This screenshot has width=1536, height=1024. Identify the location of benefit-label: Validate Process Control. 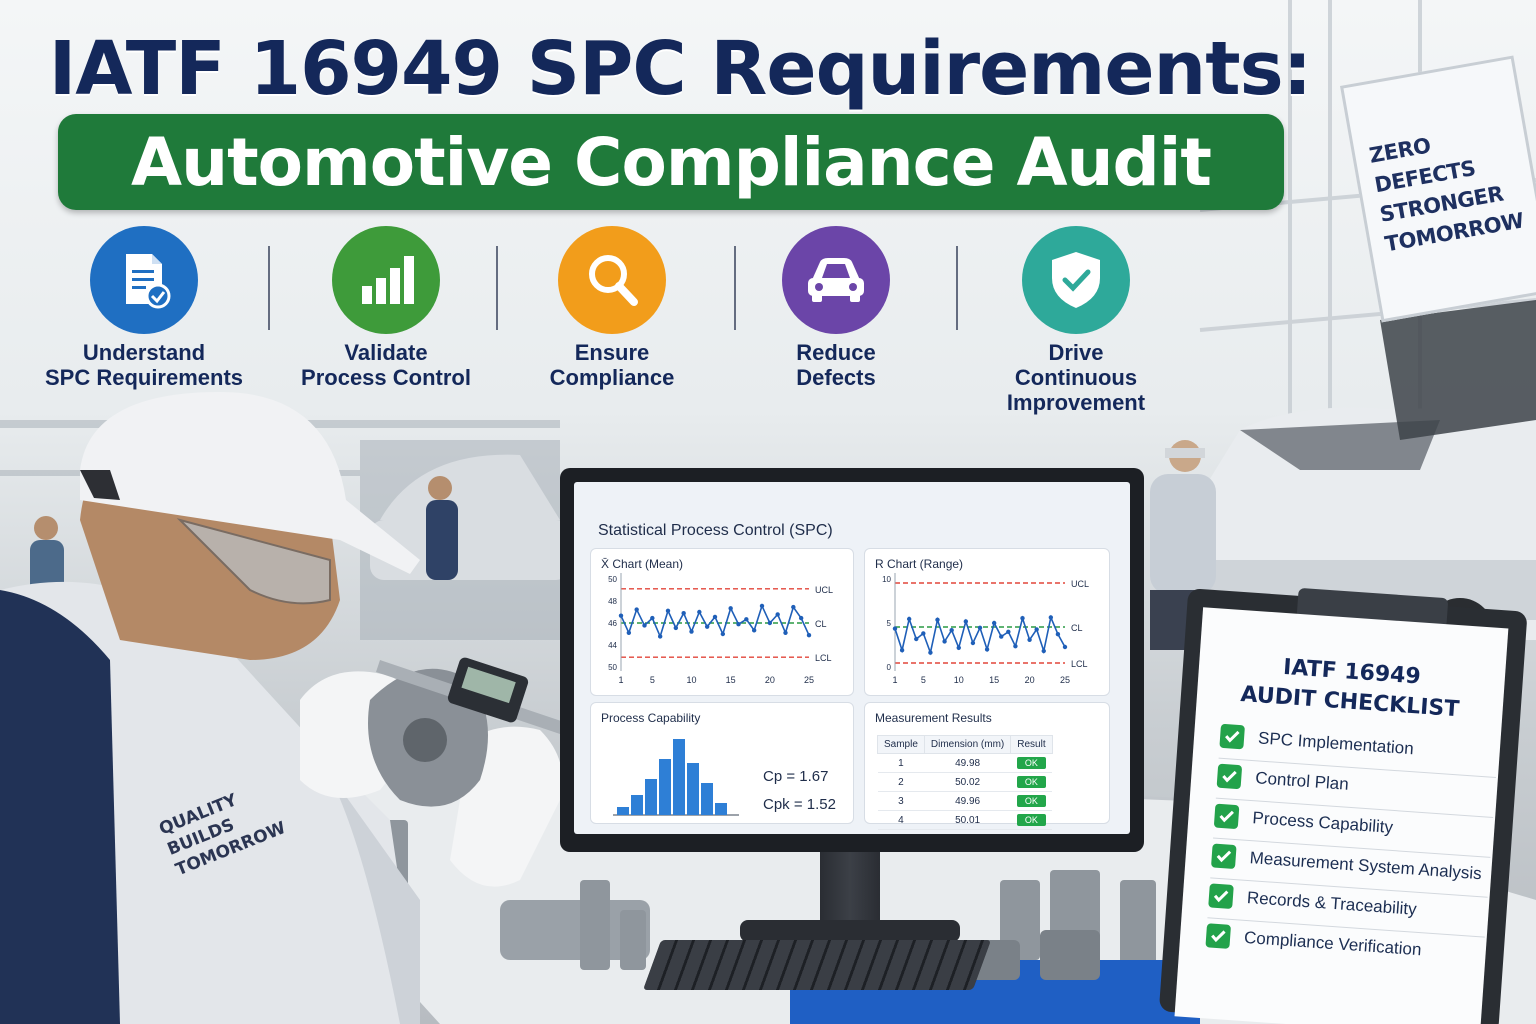
(386, 365).